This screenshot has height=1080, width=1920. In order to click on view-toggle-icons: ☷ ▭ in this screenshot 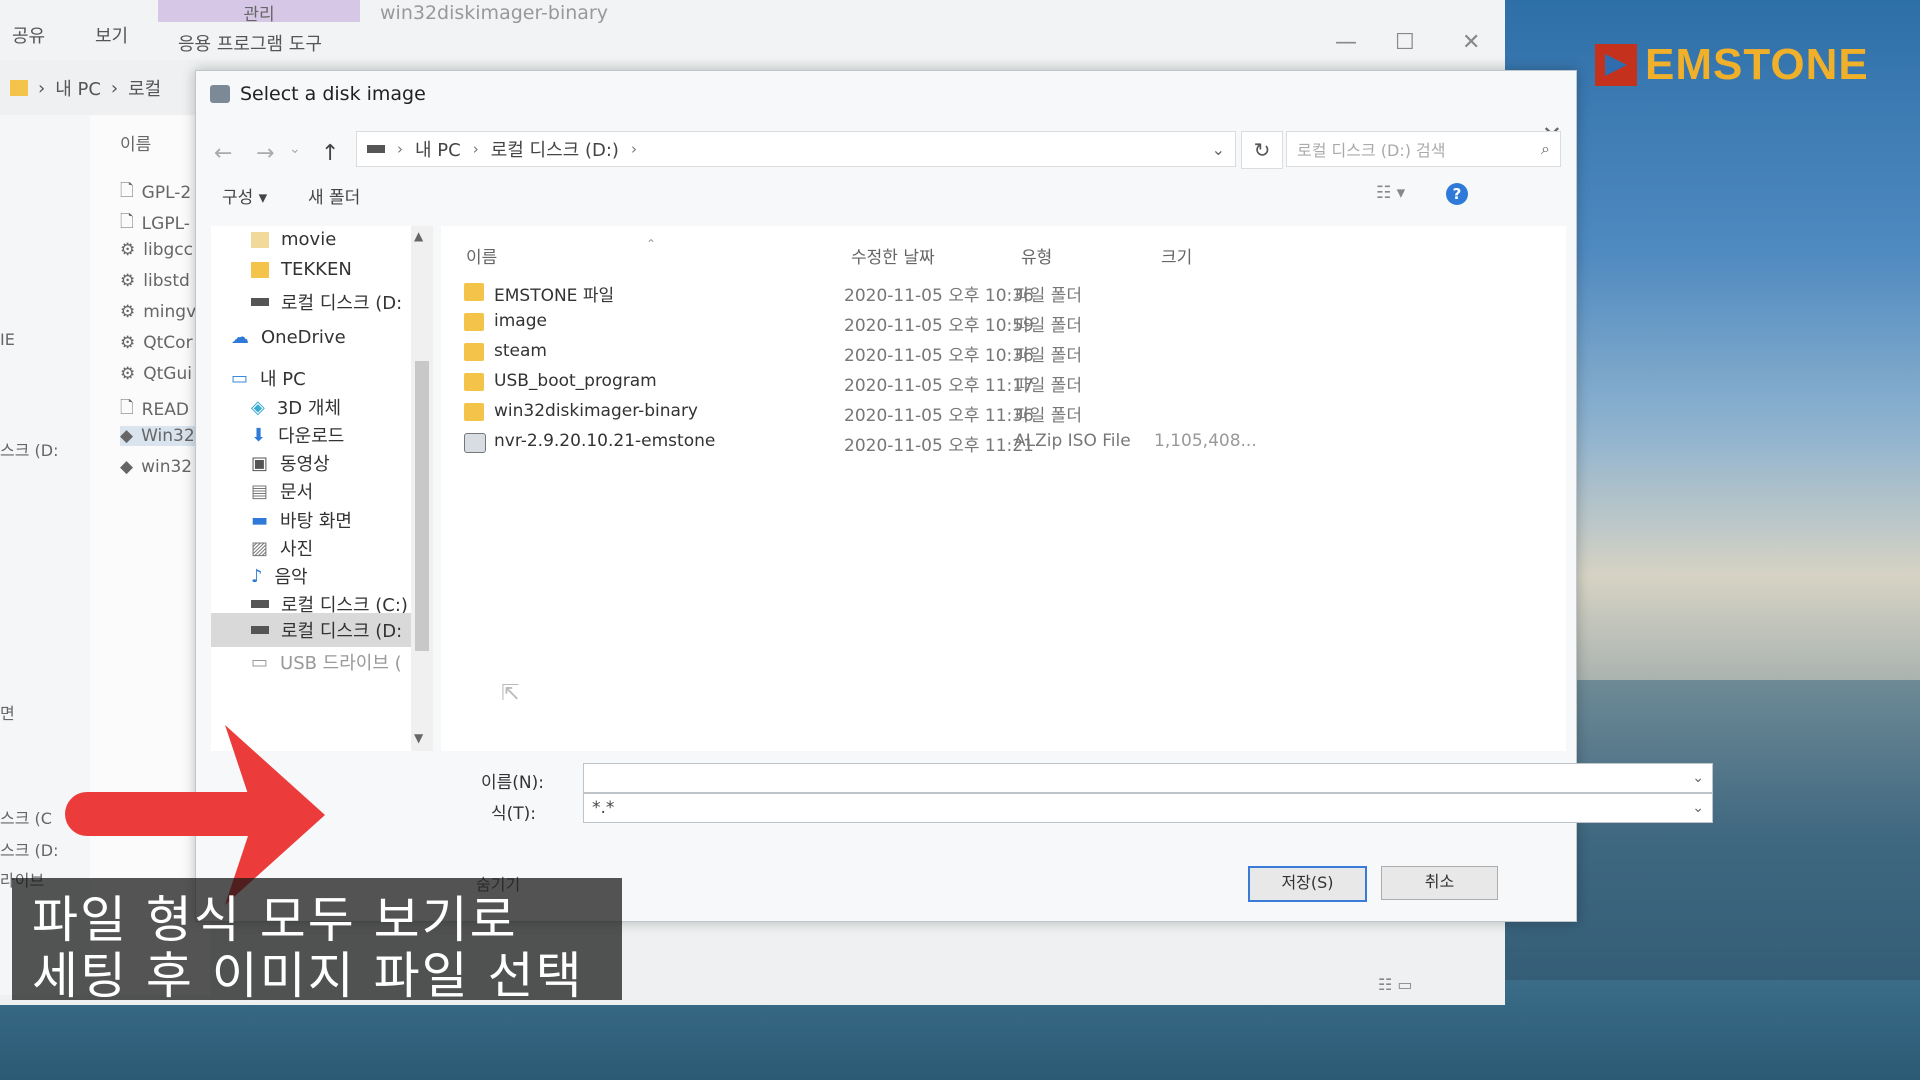, I will do `click(1395, 984)`.